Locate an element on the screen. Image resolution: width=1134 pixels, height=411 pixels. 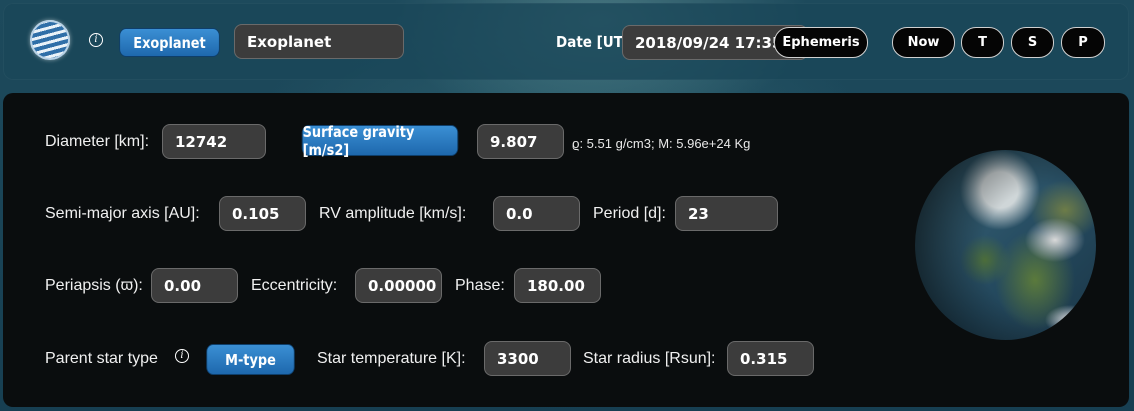
s-button: S is located at coordinates (1032, 42).